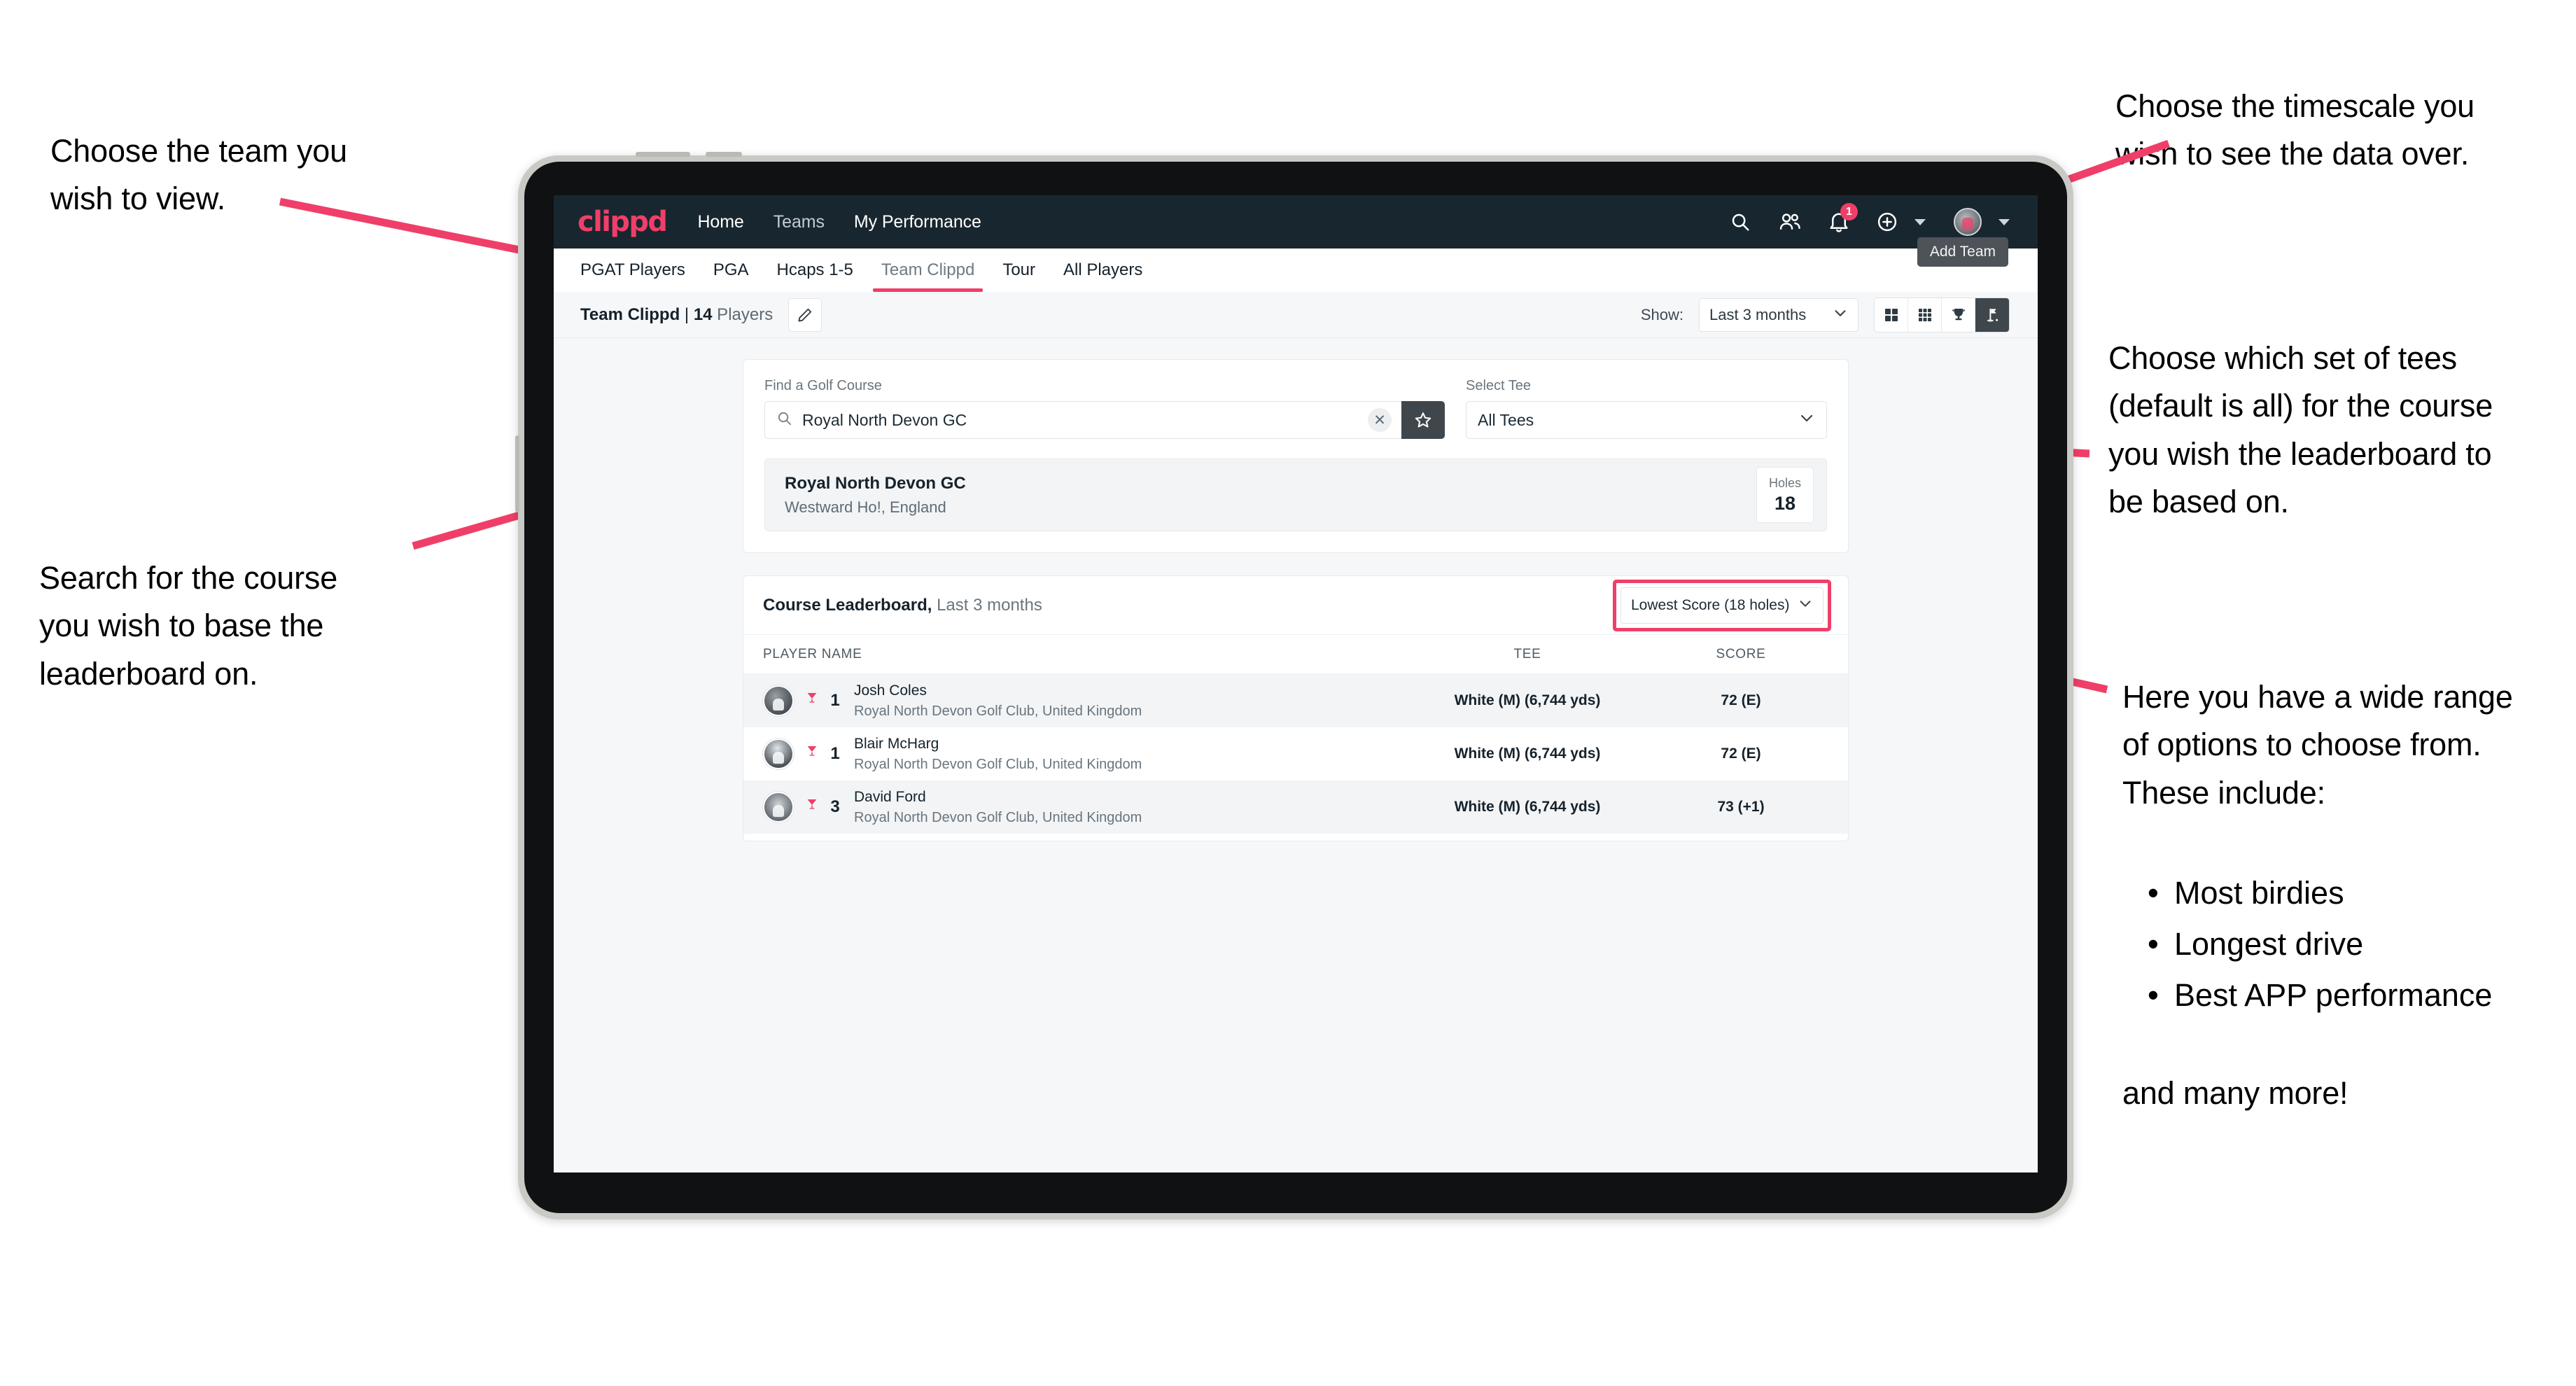  I want to click on grid-large-icon, so click(1891, 315).